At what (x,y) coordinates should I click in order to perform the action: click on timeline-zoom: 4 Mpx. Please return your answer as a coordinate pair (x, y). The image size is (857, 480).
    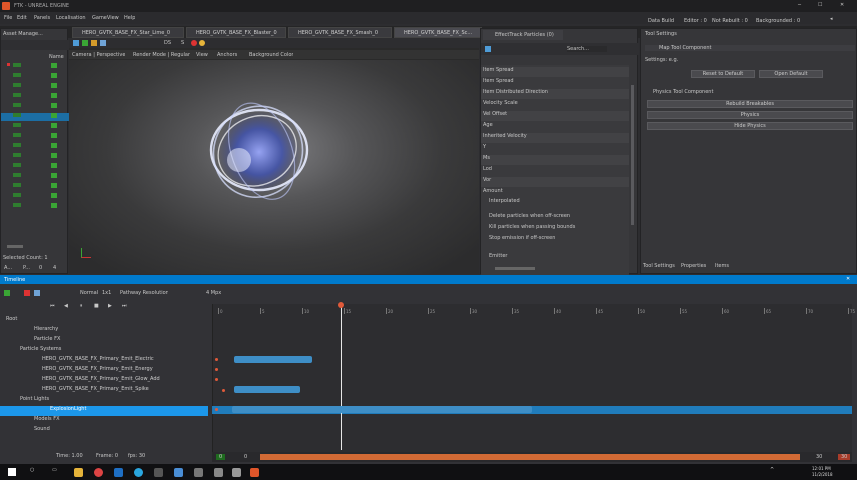
    Looking at the image, I should click on (213, 293).